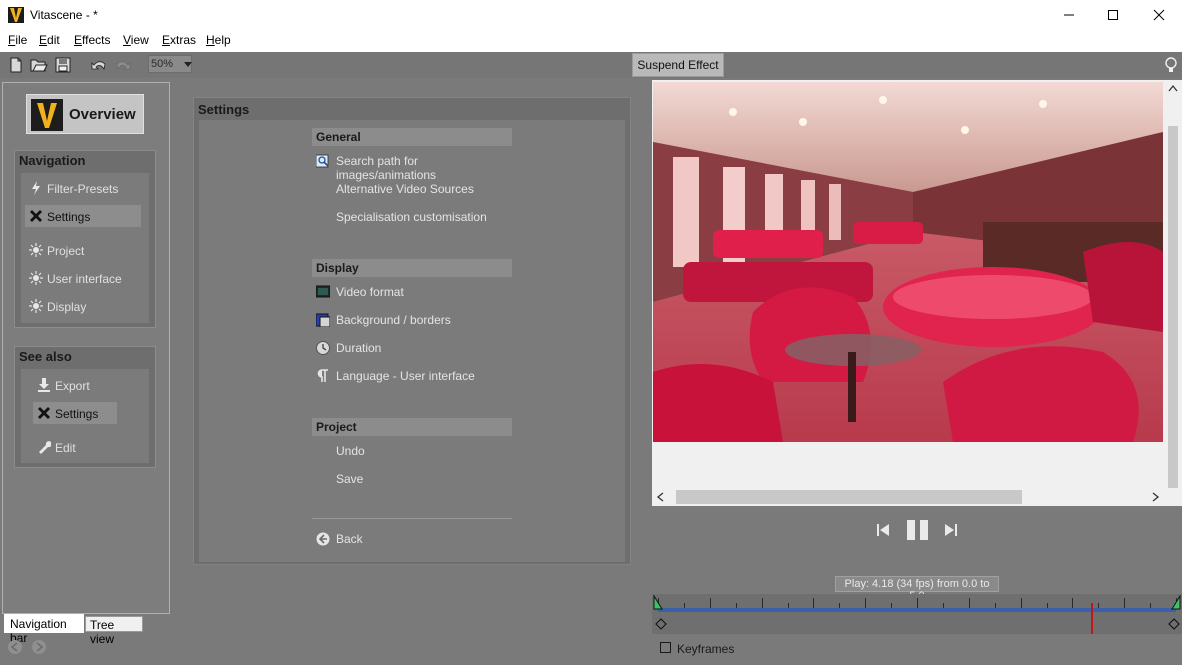  I want to click on vertical-scrollbar, so click(1173, 284).